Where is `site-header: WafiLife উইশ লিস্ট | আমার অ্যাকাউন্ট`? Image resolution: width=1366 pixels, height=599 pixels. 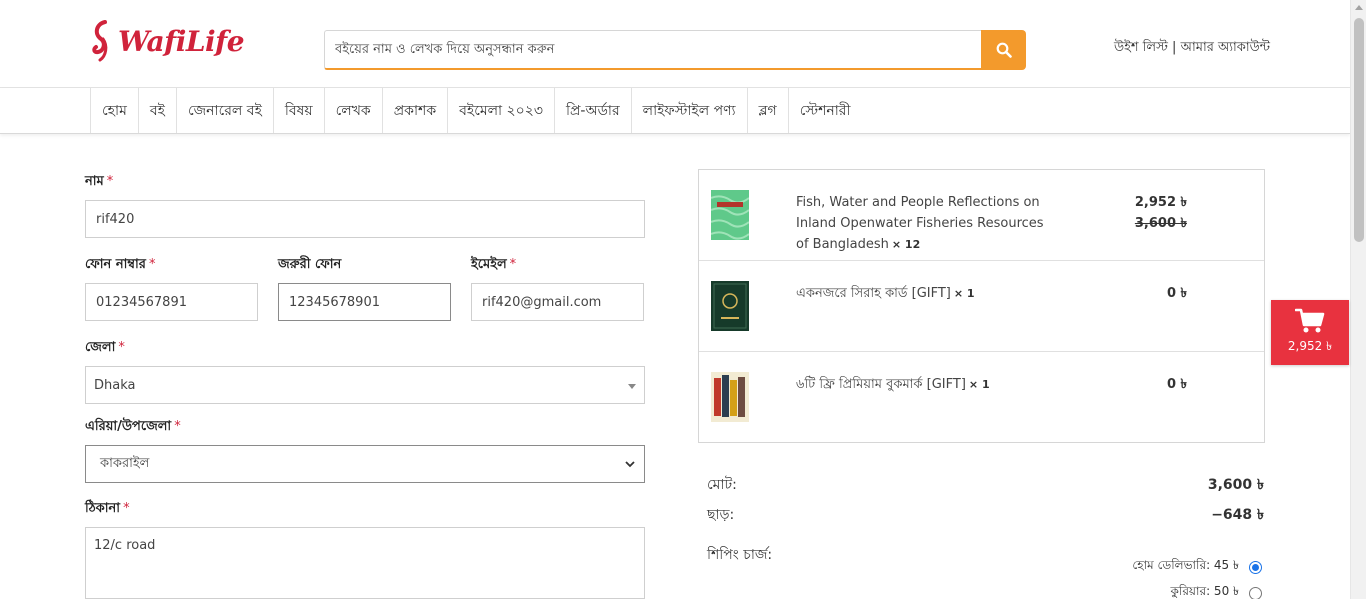 site-header: WafiLife উইশ লিস্ট | আমার অ্যাকাউন্ট is located at coordinates (675, 44).